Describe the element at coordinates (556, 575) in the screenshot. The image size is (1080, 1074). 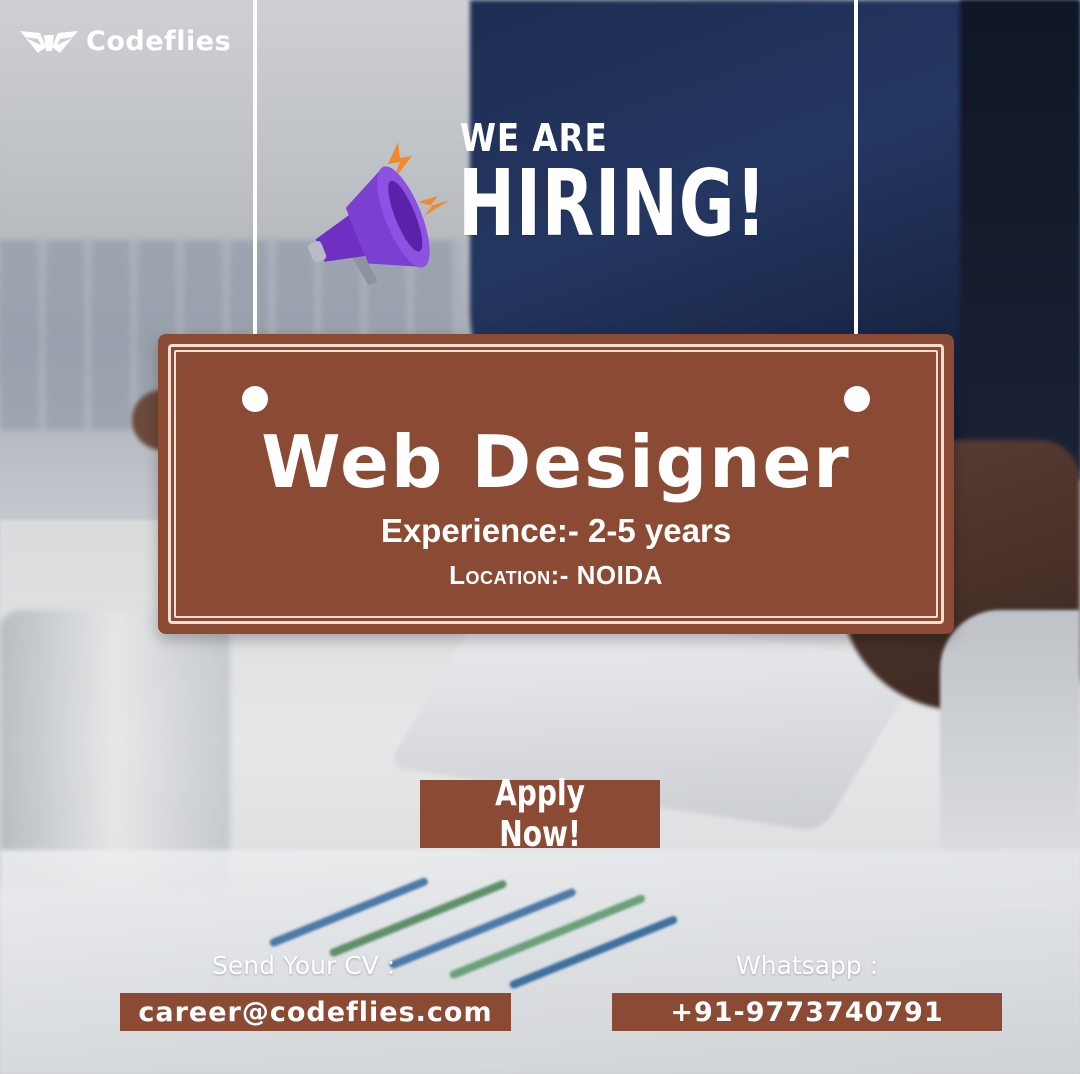
I see `job-location: Location:- NOIDA` at that location.